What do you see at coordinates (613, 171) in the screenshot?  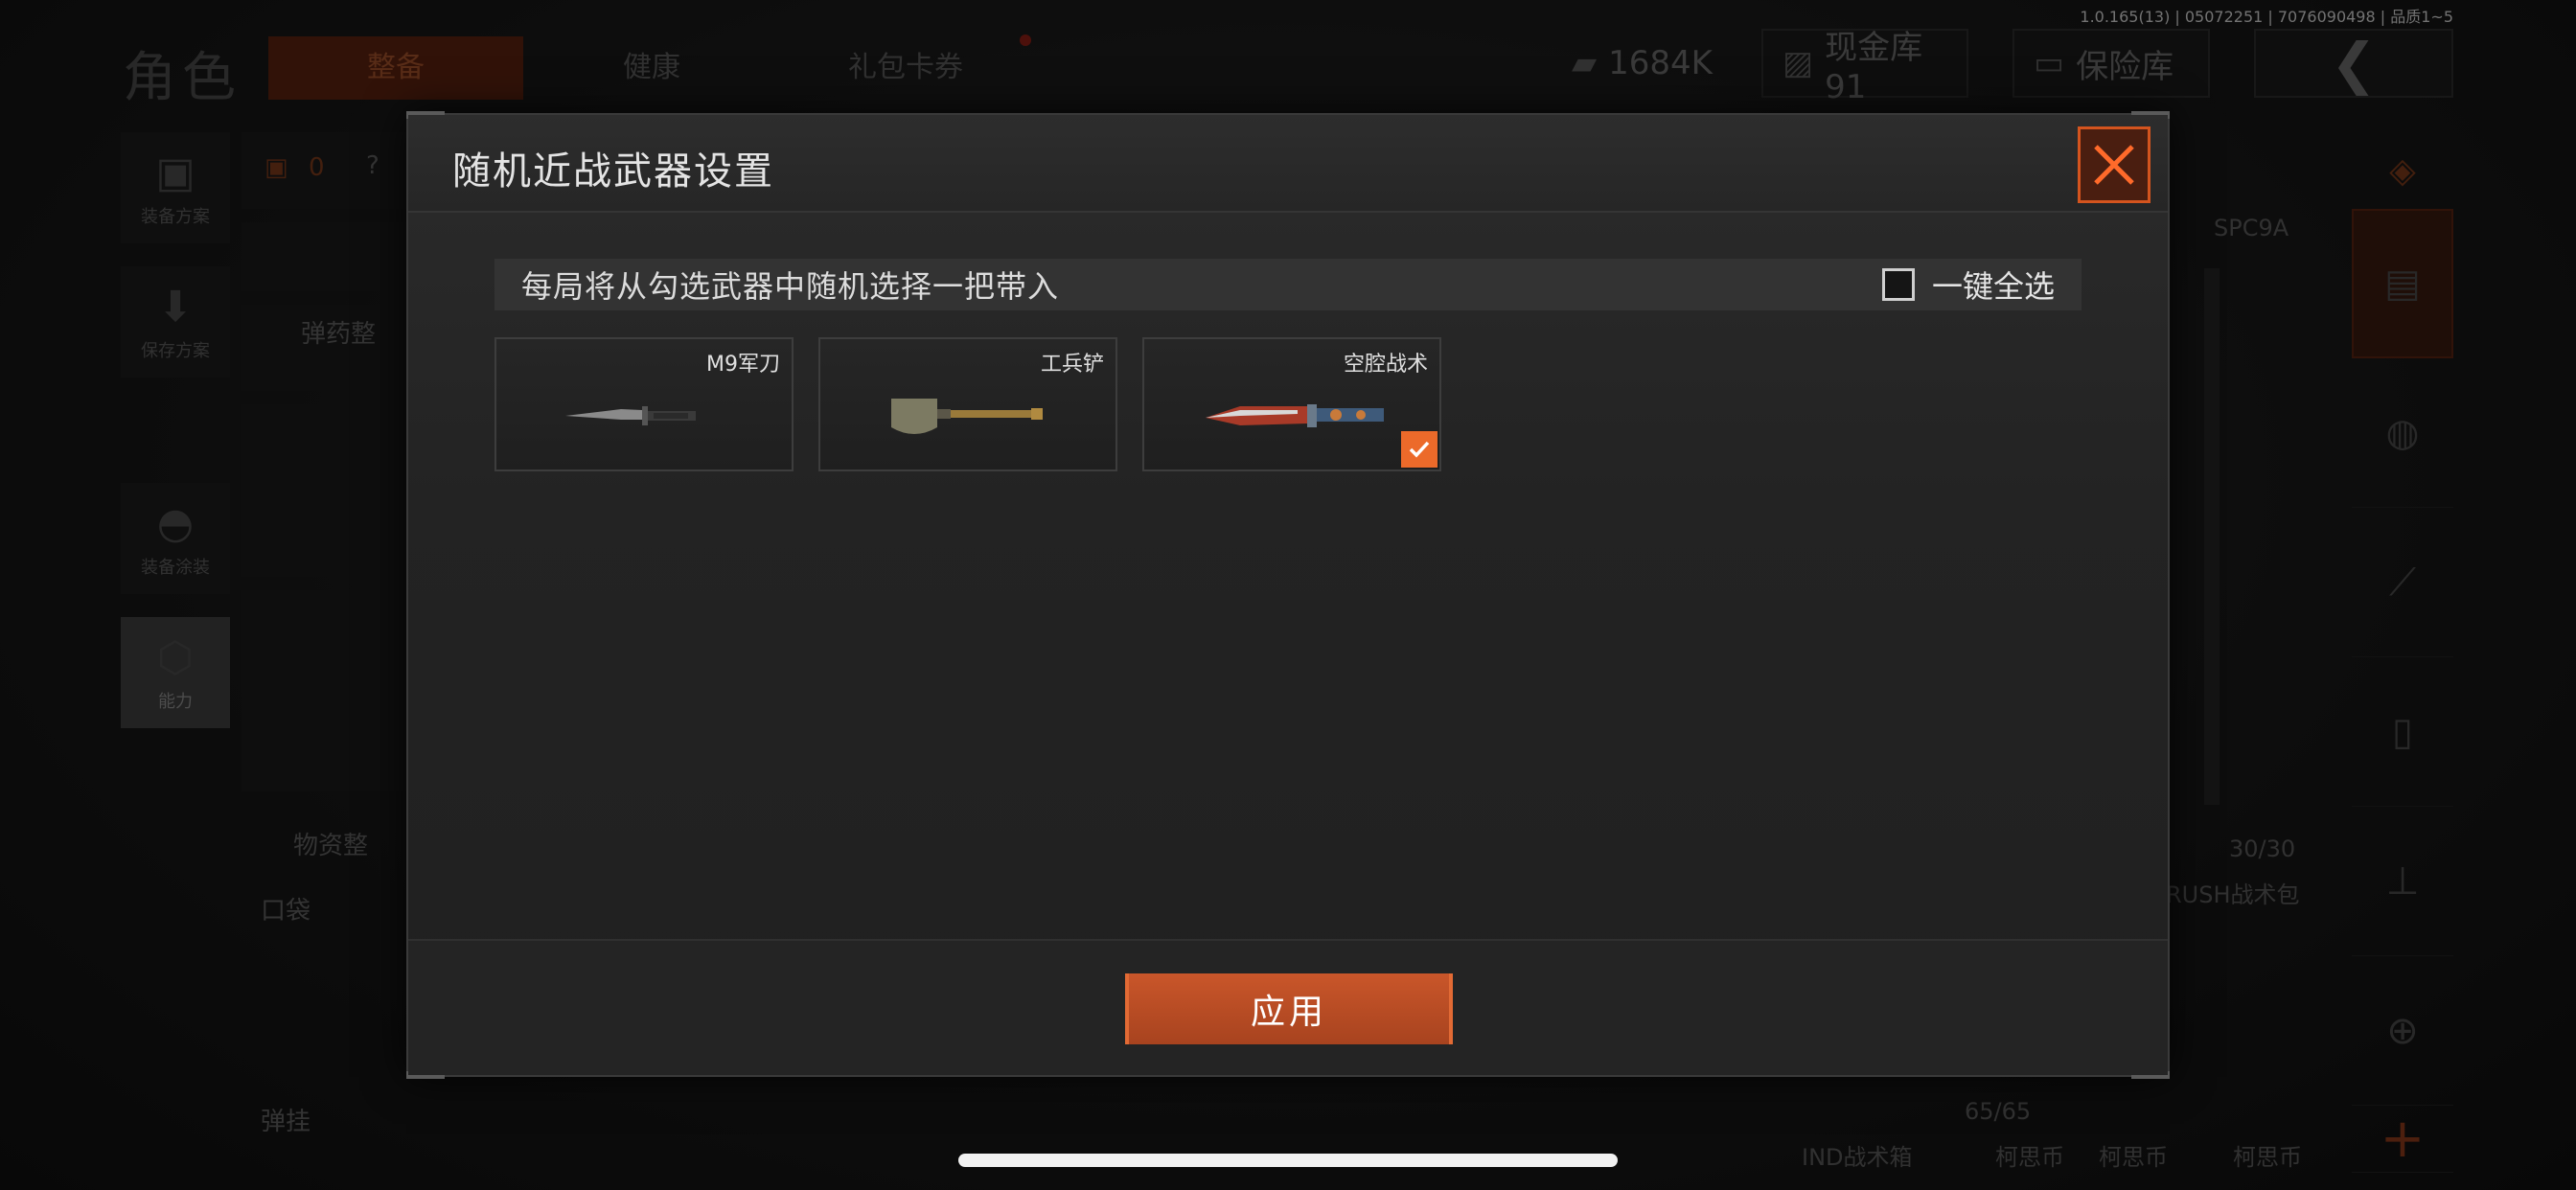 I see `dialog-title: 随机近战武器设置` at bounding box center [613, 171].